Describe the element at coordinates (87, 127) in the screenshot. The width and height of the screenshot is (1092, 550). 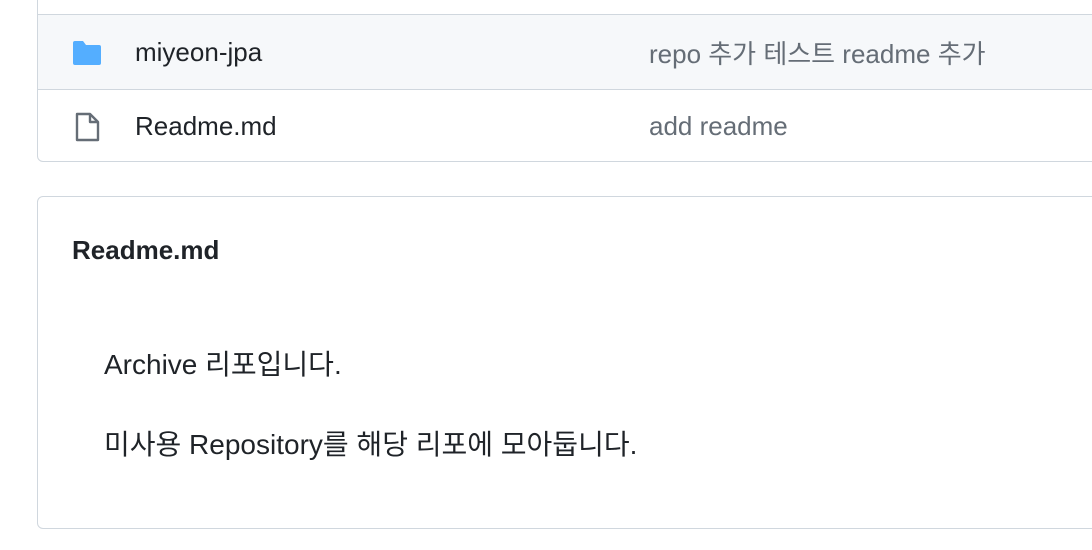
I see `file-icon` at that location.